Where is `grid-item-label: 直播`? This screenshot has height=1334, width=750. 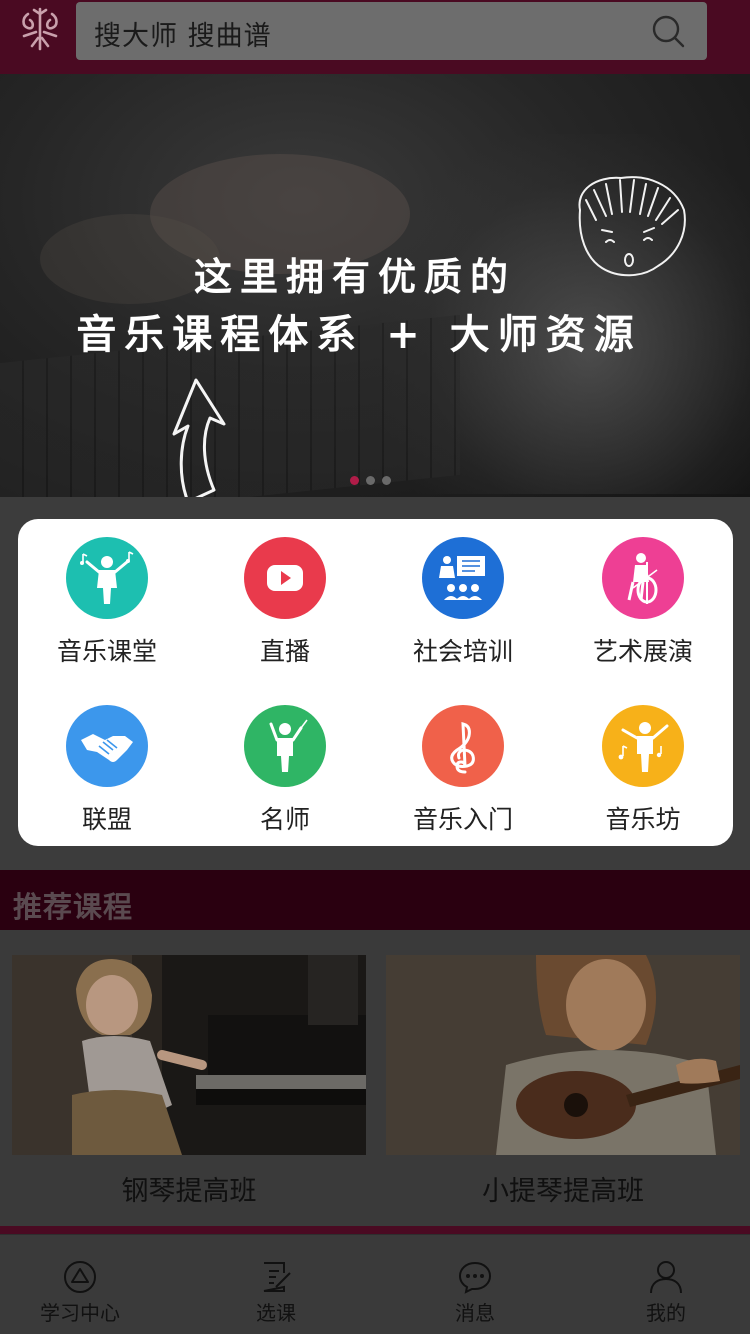 grid-item-label: 直播 is located at coordinates (284, 651).